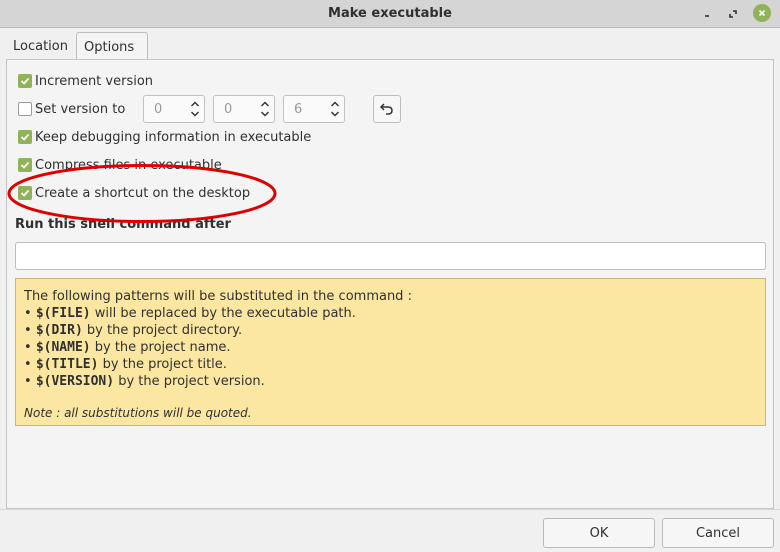 Image resolution: width=780 pixels, height=552 pixels. What do you see at coordinates (112, 46) in the screenshot?
I see `tab-options: Options` at bounding box center [112, 46].